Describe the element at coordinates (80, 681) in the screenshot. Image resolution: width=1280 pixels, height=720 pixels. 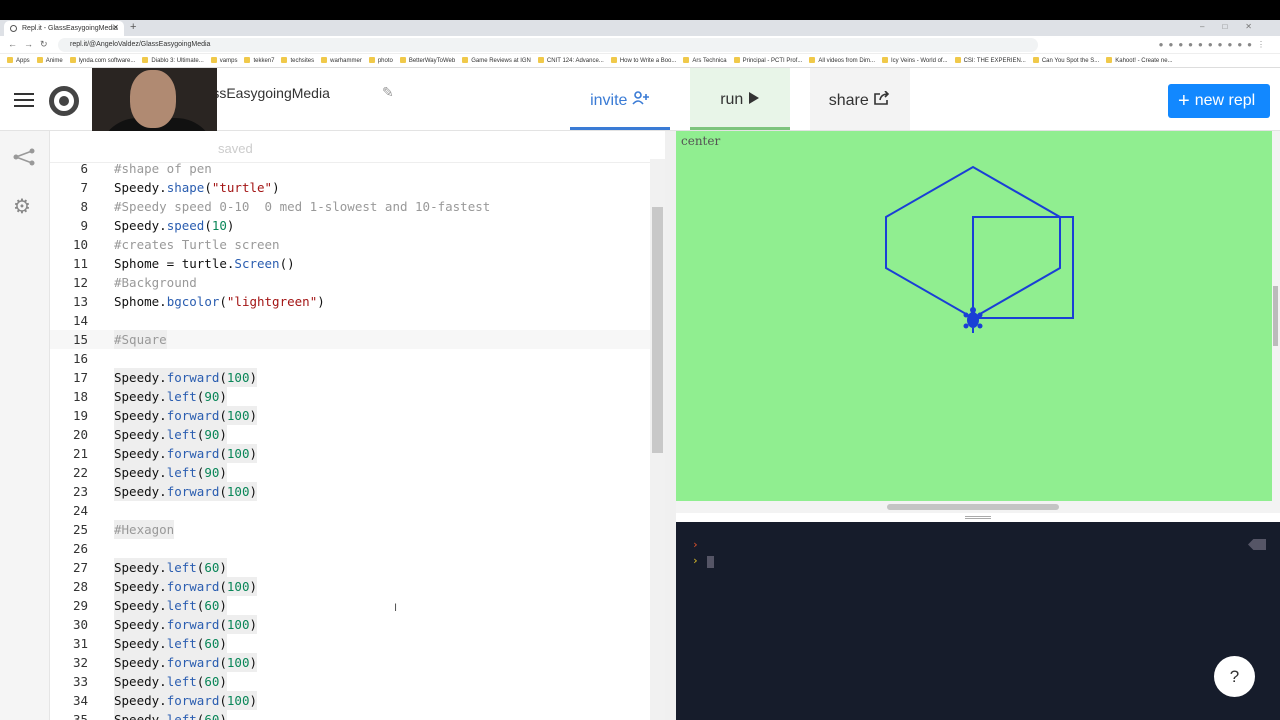
I see `line-number: 33` at that location.